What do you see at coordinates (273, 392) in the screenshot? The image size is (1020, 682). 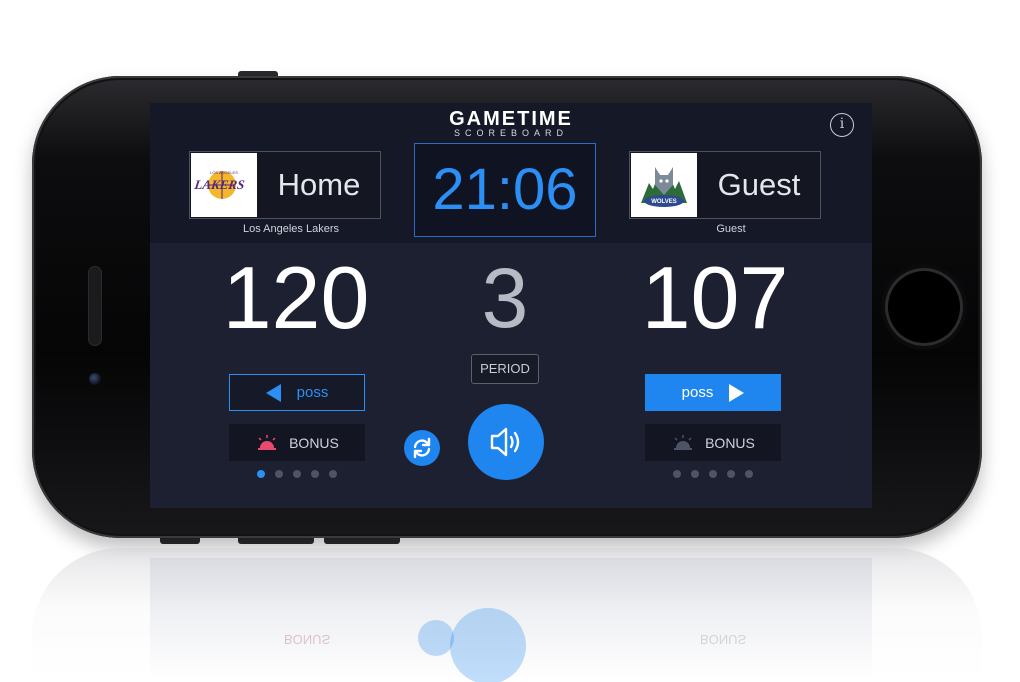 I see `arrow-left-icon` at bounding box center [273, 392].